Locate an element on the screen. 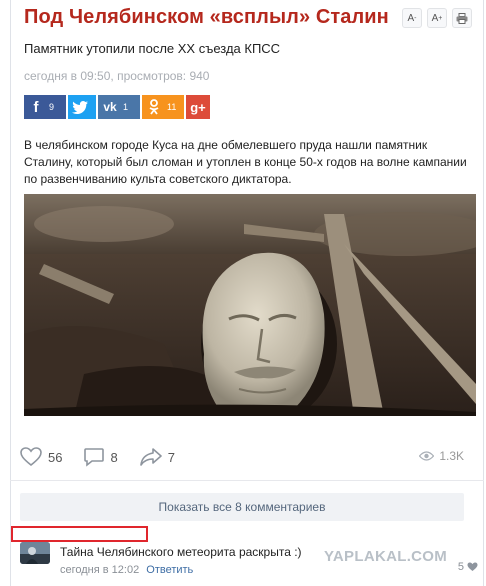  google-plus-icon: g+ is located at coordinates (198, 107).